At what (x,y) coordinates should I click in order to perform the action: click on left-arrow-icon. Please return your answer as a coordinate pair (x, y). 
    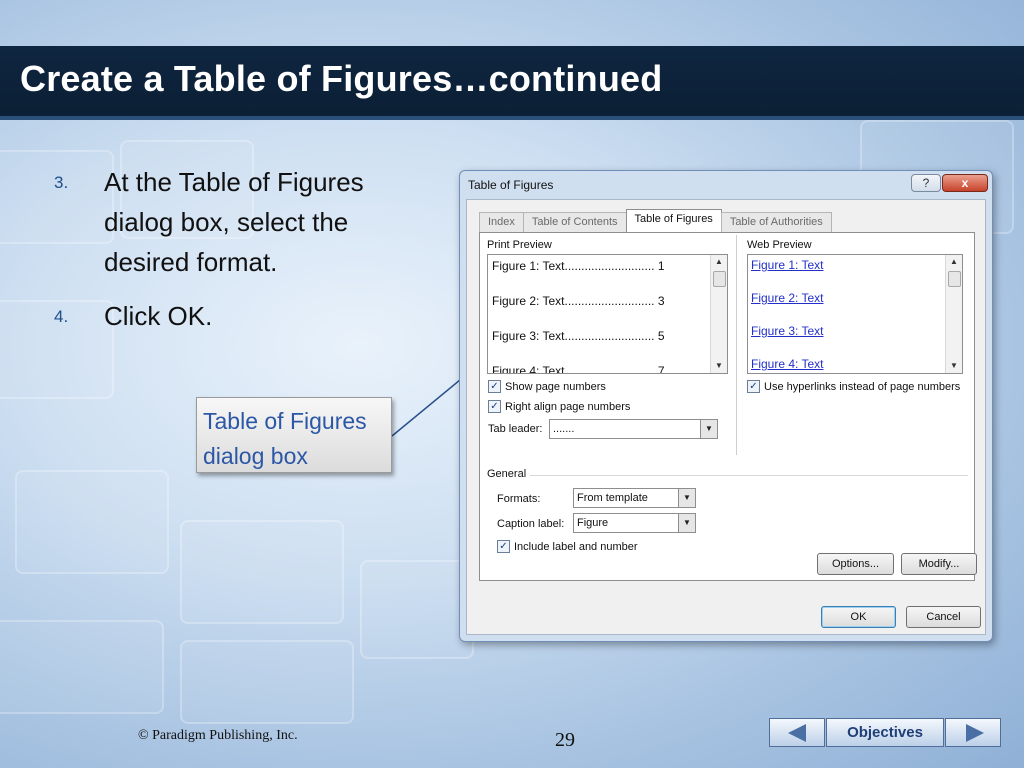
    Looking at the image, I should click on (797, 733).